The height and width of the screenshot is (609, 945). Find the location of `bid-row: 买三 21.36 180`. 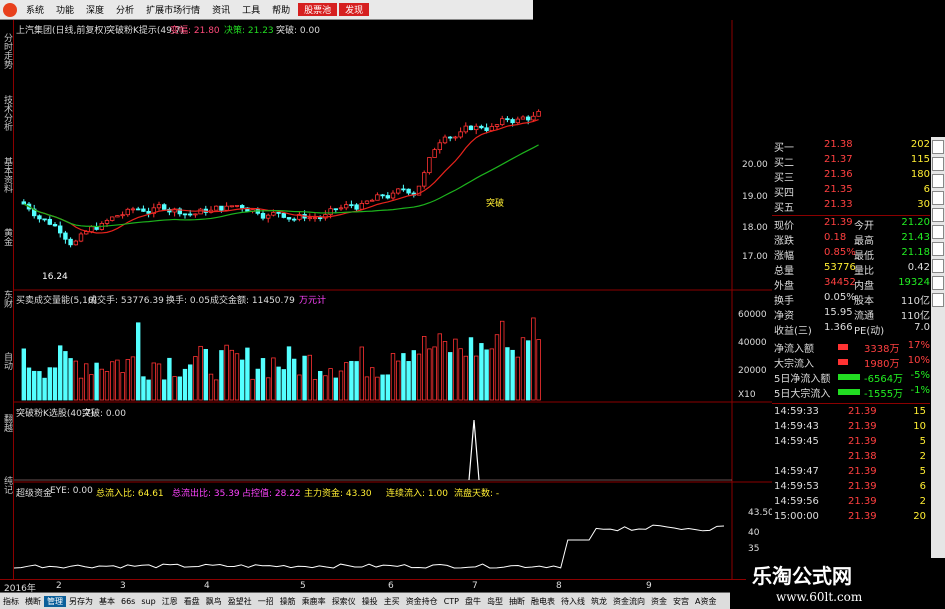

bid-row: 买三 21.36 180 is located at coordinates (851, 176).